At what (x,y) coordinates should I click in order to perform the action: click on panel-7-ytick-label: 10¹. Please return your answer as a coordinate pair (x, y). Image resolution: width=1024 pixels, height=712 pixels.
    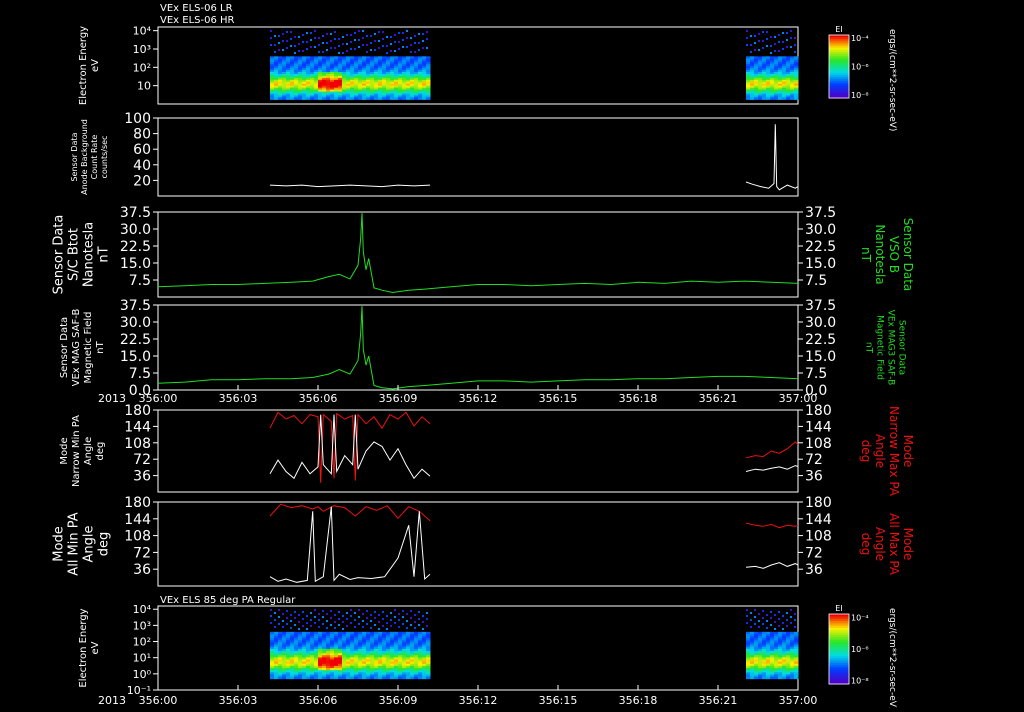
    Looking at the image, I should click on (142, 658).